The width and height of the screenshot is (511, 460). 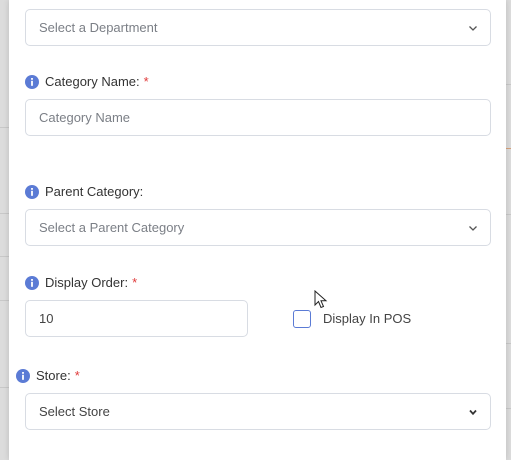 I want to click on category-name-label-text: Category Name:, so click(x=92, y=81).